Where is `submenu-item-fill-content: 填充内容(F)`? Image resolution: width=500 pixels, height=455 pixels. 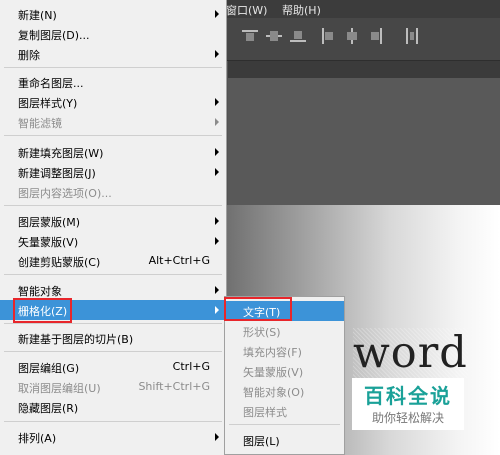 submenu-item-fill-content: 填充内容(F) is located at coordinates (284, 351).